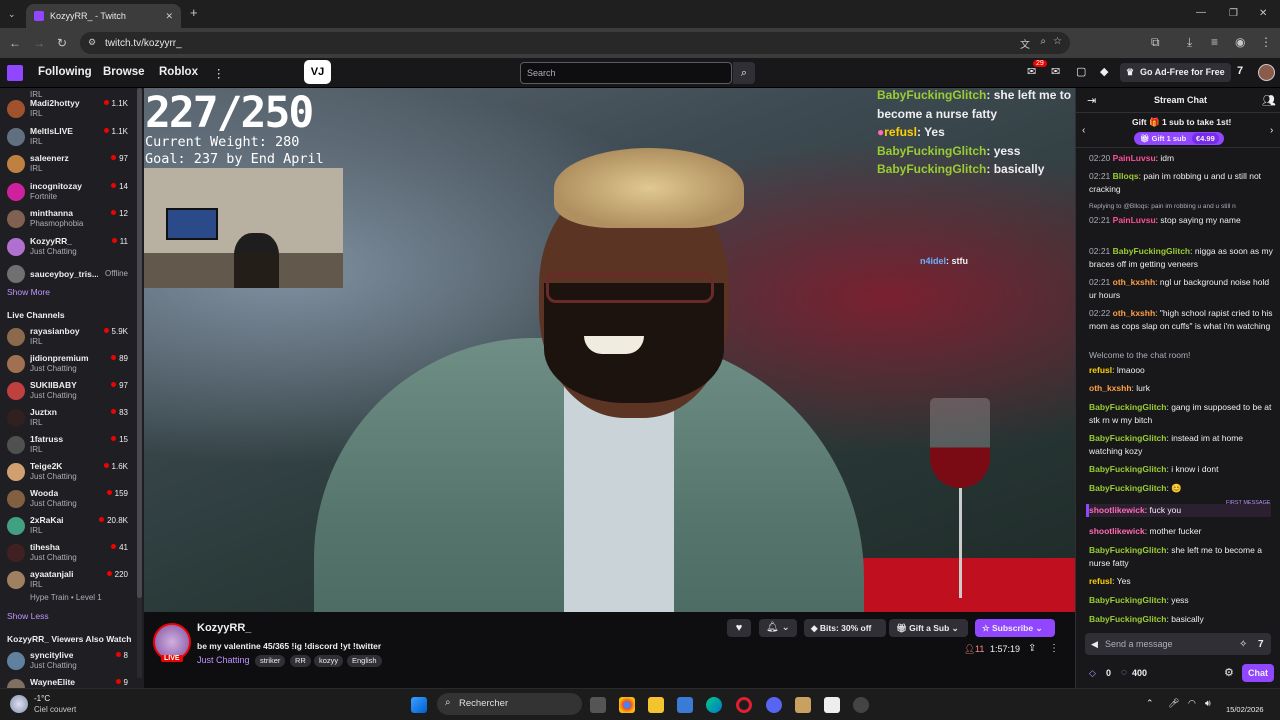 This screenshot has height=720, width=1280. What do you see at coordinates (1179, 138) in the screenshot?
I see `gift-one-sub-button: 🎁︎ Gift 1 sub €4.99` at bounding box center [1179, 138].